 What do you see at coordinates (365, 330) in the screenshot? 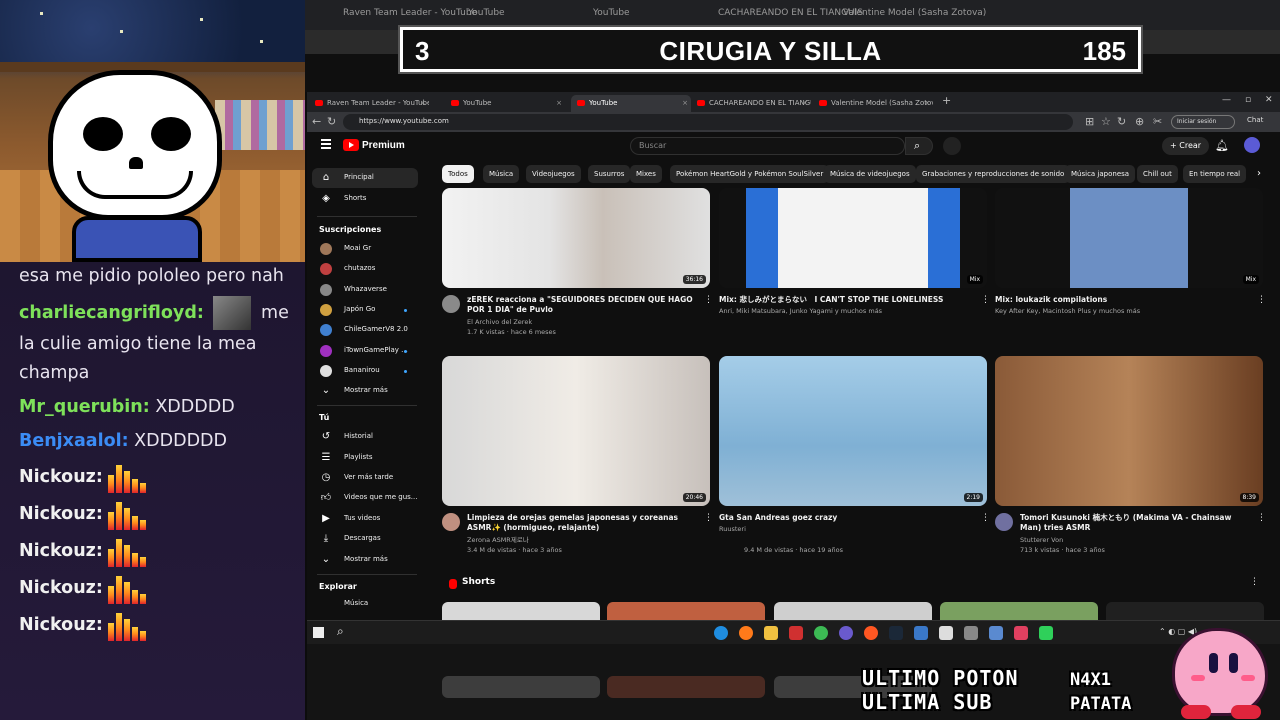
I see `sidebar-channel-item: ChileGamerV8 2.0` at bounding box center [365, 330].